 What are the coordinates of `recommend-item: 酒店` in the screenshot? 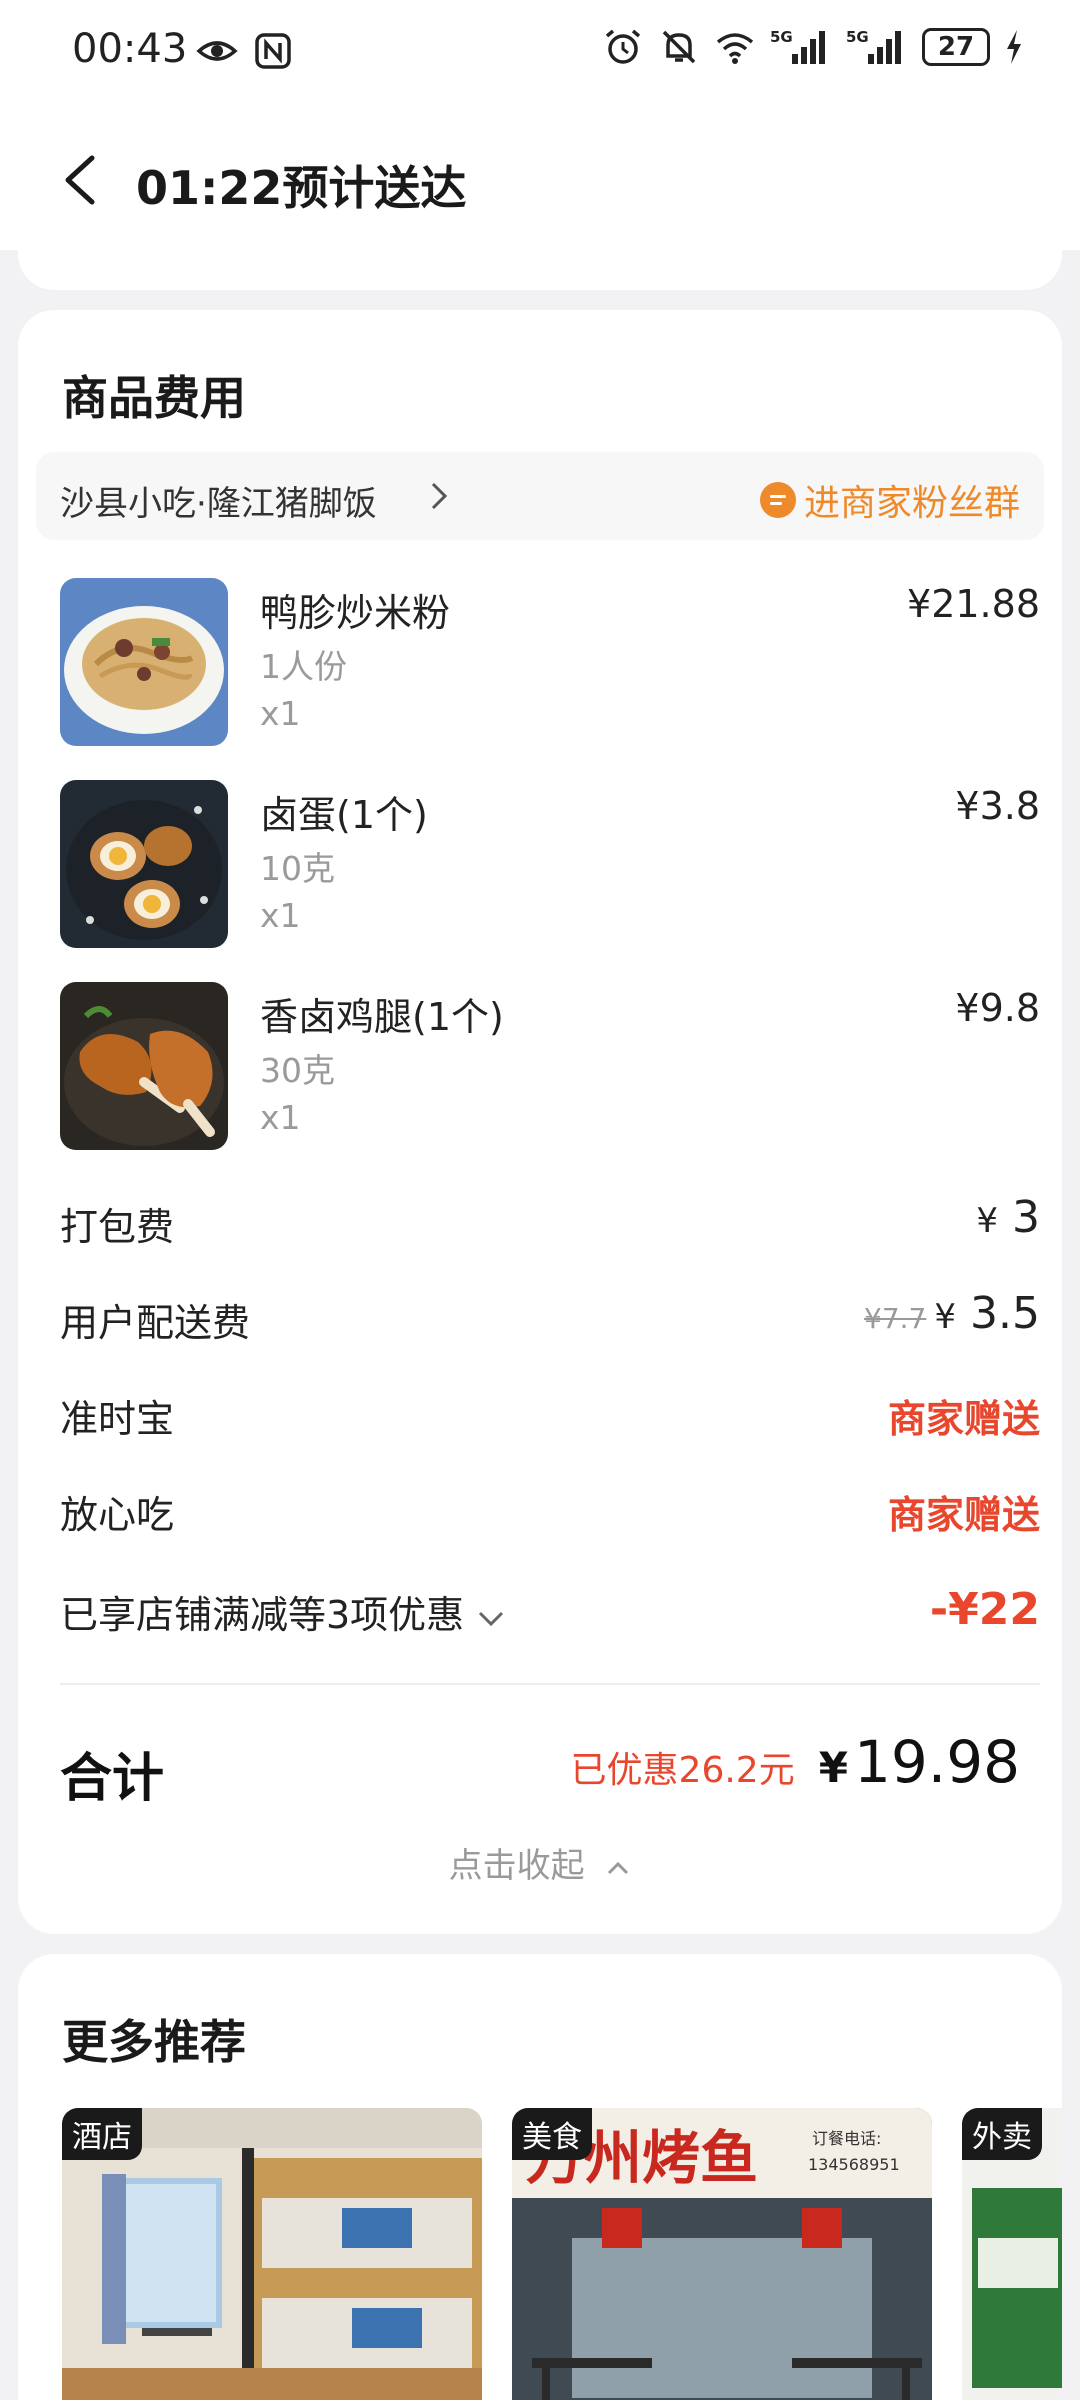 It's located at (272, 2254).